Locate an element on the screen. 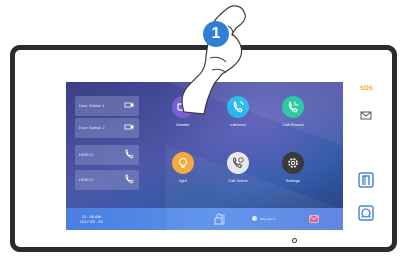 This screenshot has width=401, height=259. app-call-record: Call Record is located at coordinates (293, 111).